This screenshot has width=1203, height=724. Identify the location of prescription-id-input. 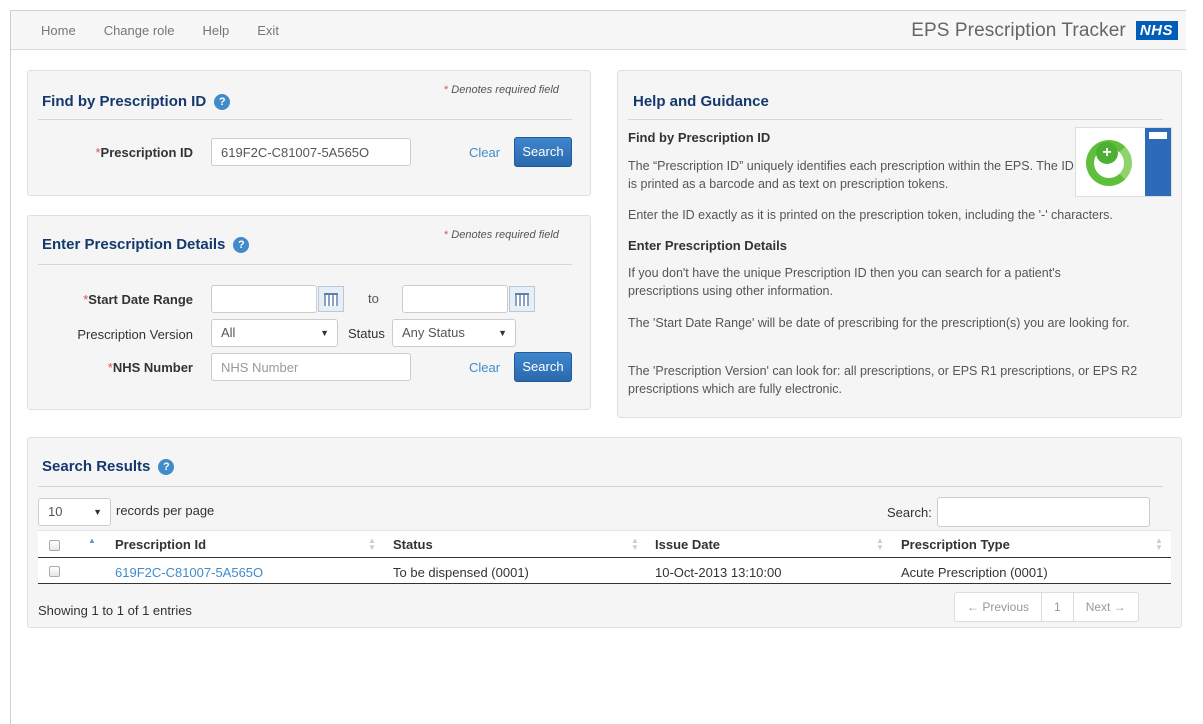
(311, 152).